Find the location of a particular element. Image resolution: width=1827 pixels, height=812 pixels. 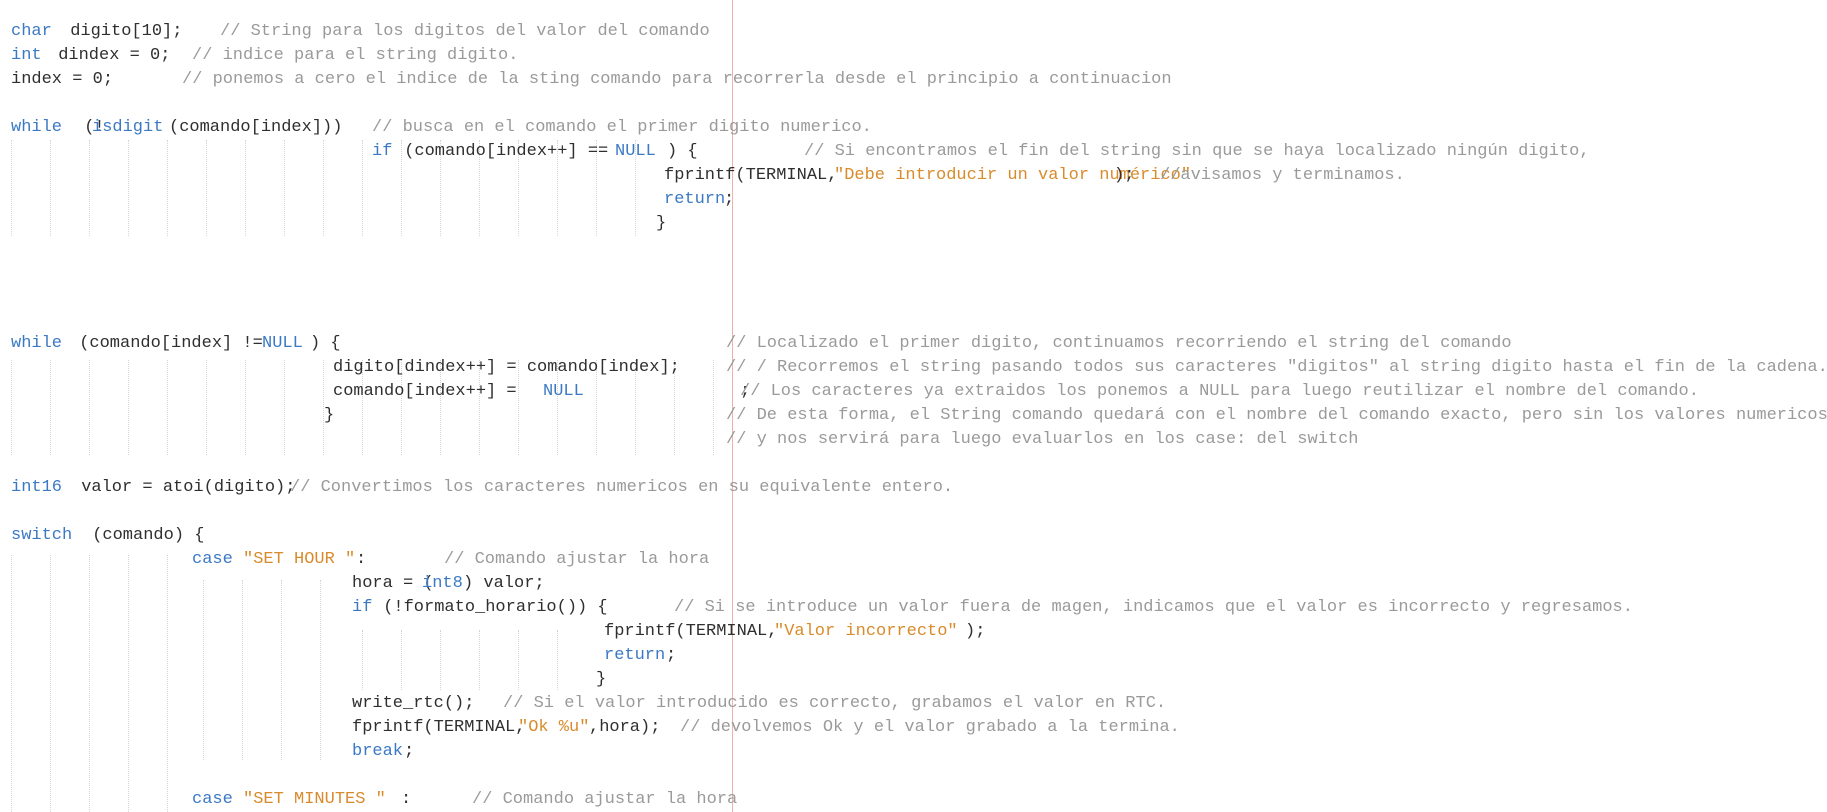

code-string: "SET HOUR " is located at coordinates (299, 559).